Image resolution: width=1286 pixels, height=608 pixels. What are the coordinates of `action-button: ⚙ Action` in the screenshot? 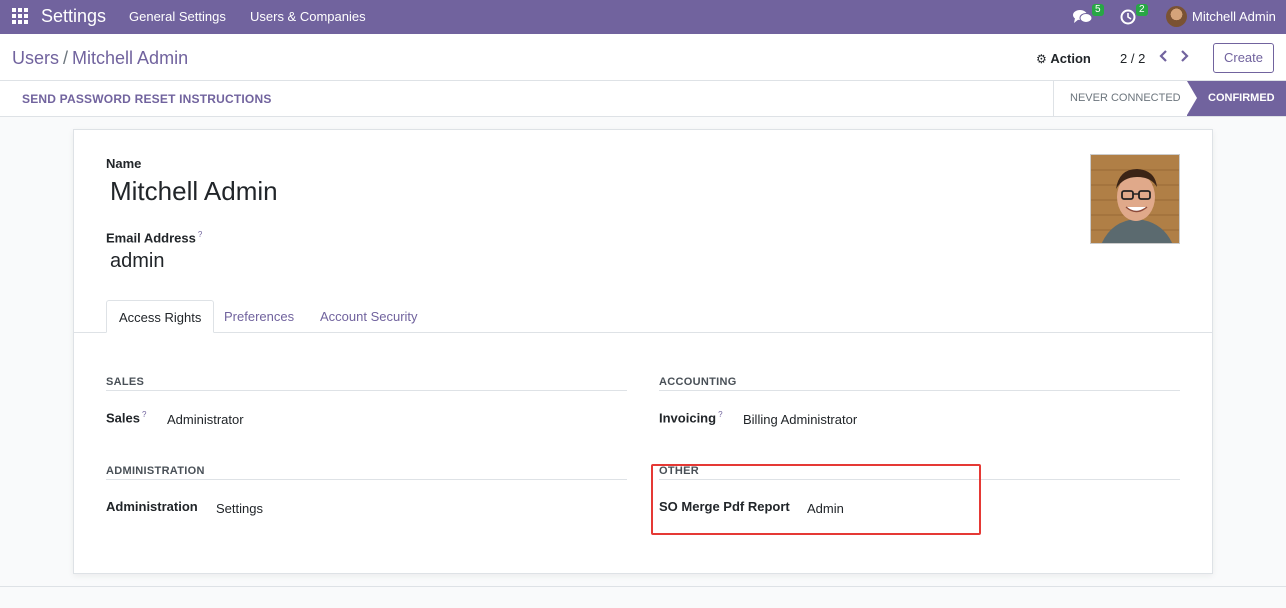 It's located at (1063, 58).